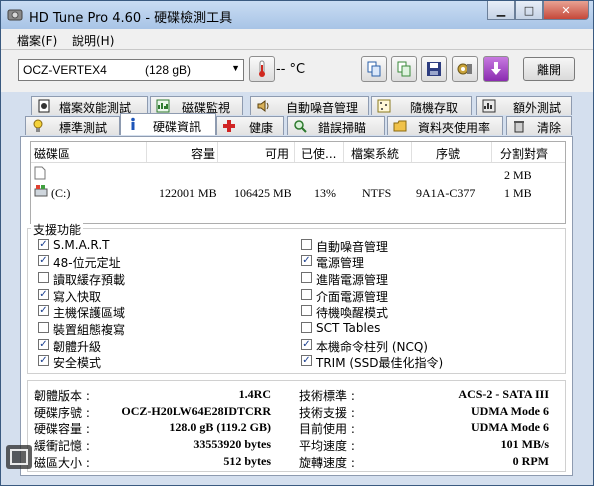 The width and height of the screenshot is (594, 486). What do you see at coordinates (434, 69) in the screenshot?
I see `save-button` at bounding box center [434, 69].